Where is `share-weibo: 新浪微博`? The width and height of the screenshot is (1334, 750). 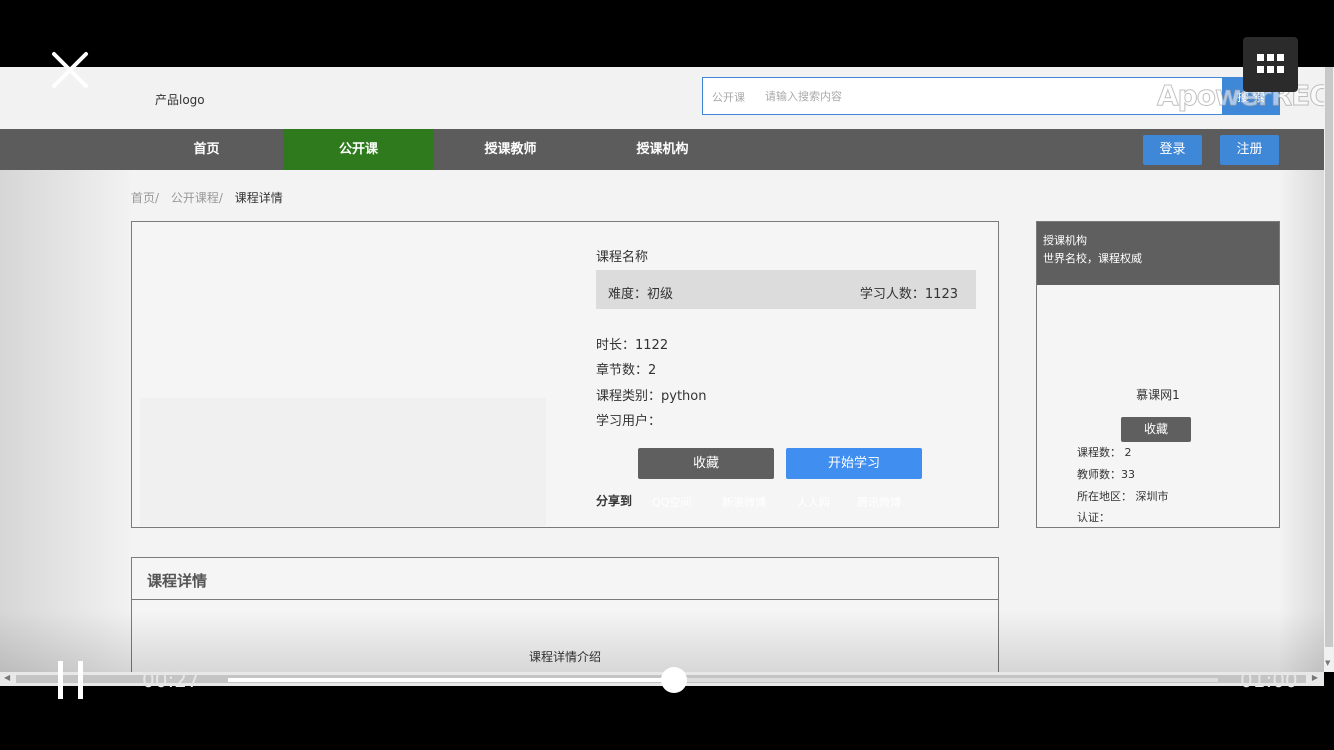 share-weibo: 新浪微博 is located at coordinates (744, 502).